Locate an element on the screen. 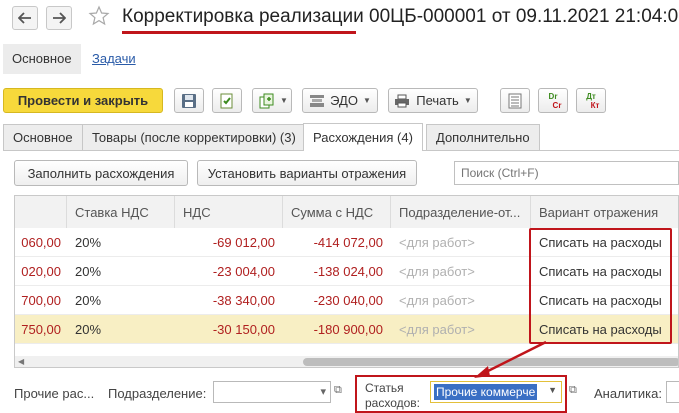 This screenshot has height=413, width=679. sum-cell: -230 040,00 is located at coordinates (348, 300).